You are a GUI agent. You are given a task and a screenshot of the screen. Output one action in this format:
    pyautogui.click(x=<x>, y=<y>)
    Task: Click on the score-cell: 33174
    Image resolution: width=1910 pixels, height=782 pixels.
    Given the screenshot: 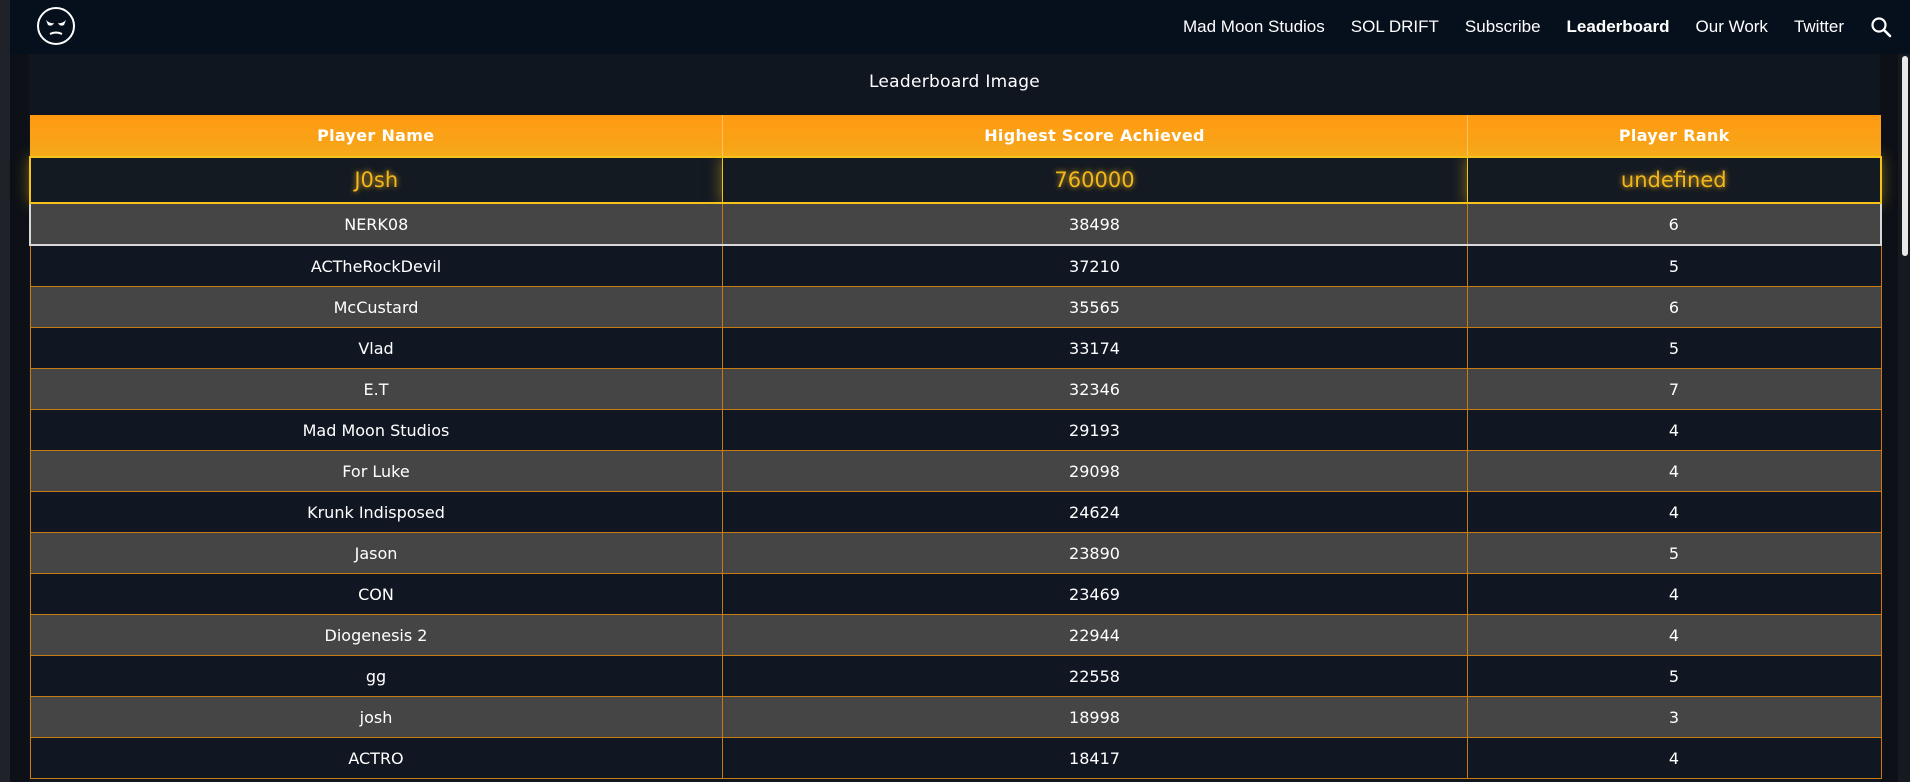 What is the action you would take?
    pyautogui.click(x=1094, y=348)
    